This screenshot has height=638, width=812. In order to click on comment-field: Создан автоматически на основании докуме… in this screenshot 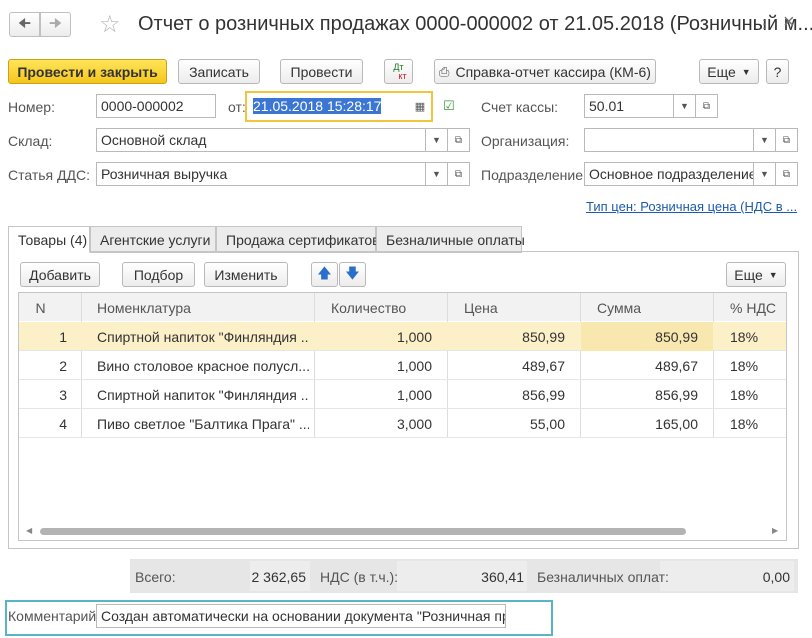, I will do `click(301, 616)`.